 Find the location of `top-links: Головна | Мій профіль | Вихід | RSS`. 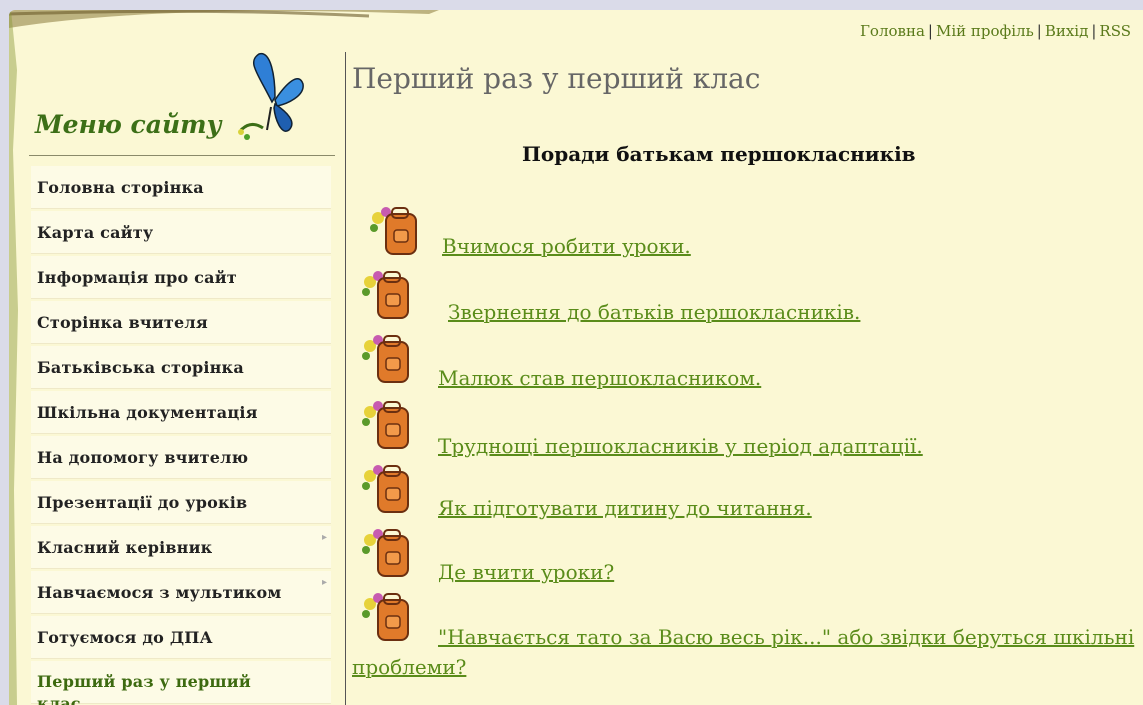

top-links: Головна | Мій профіль | Вихід | RSS is located at coordinates (995, 31).